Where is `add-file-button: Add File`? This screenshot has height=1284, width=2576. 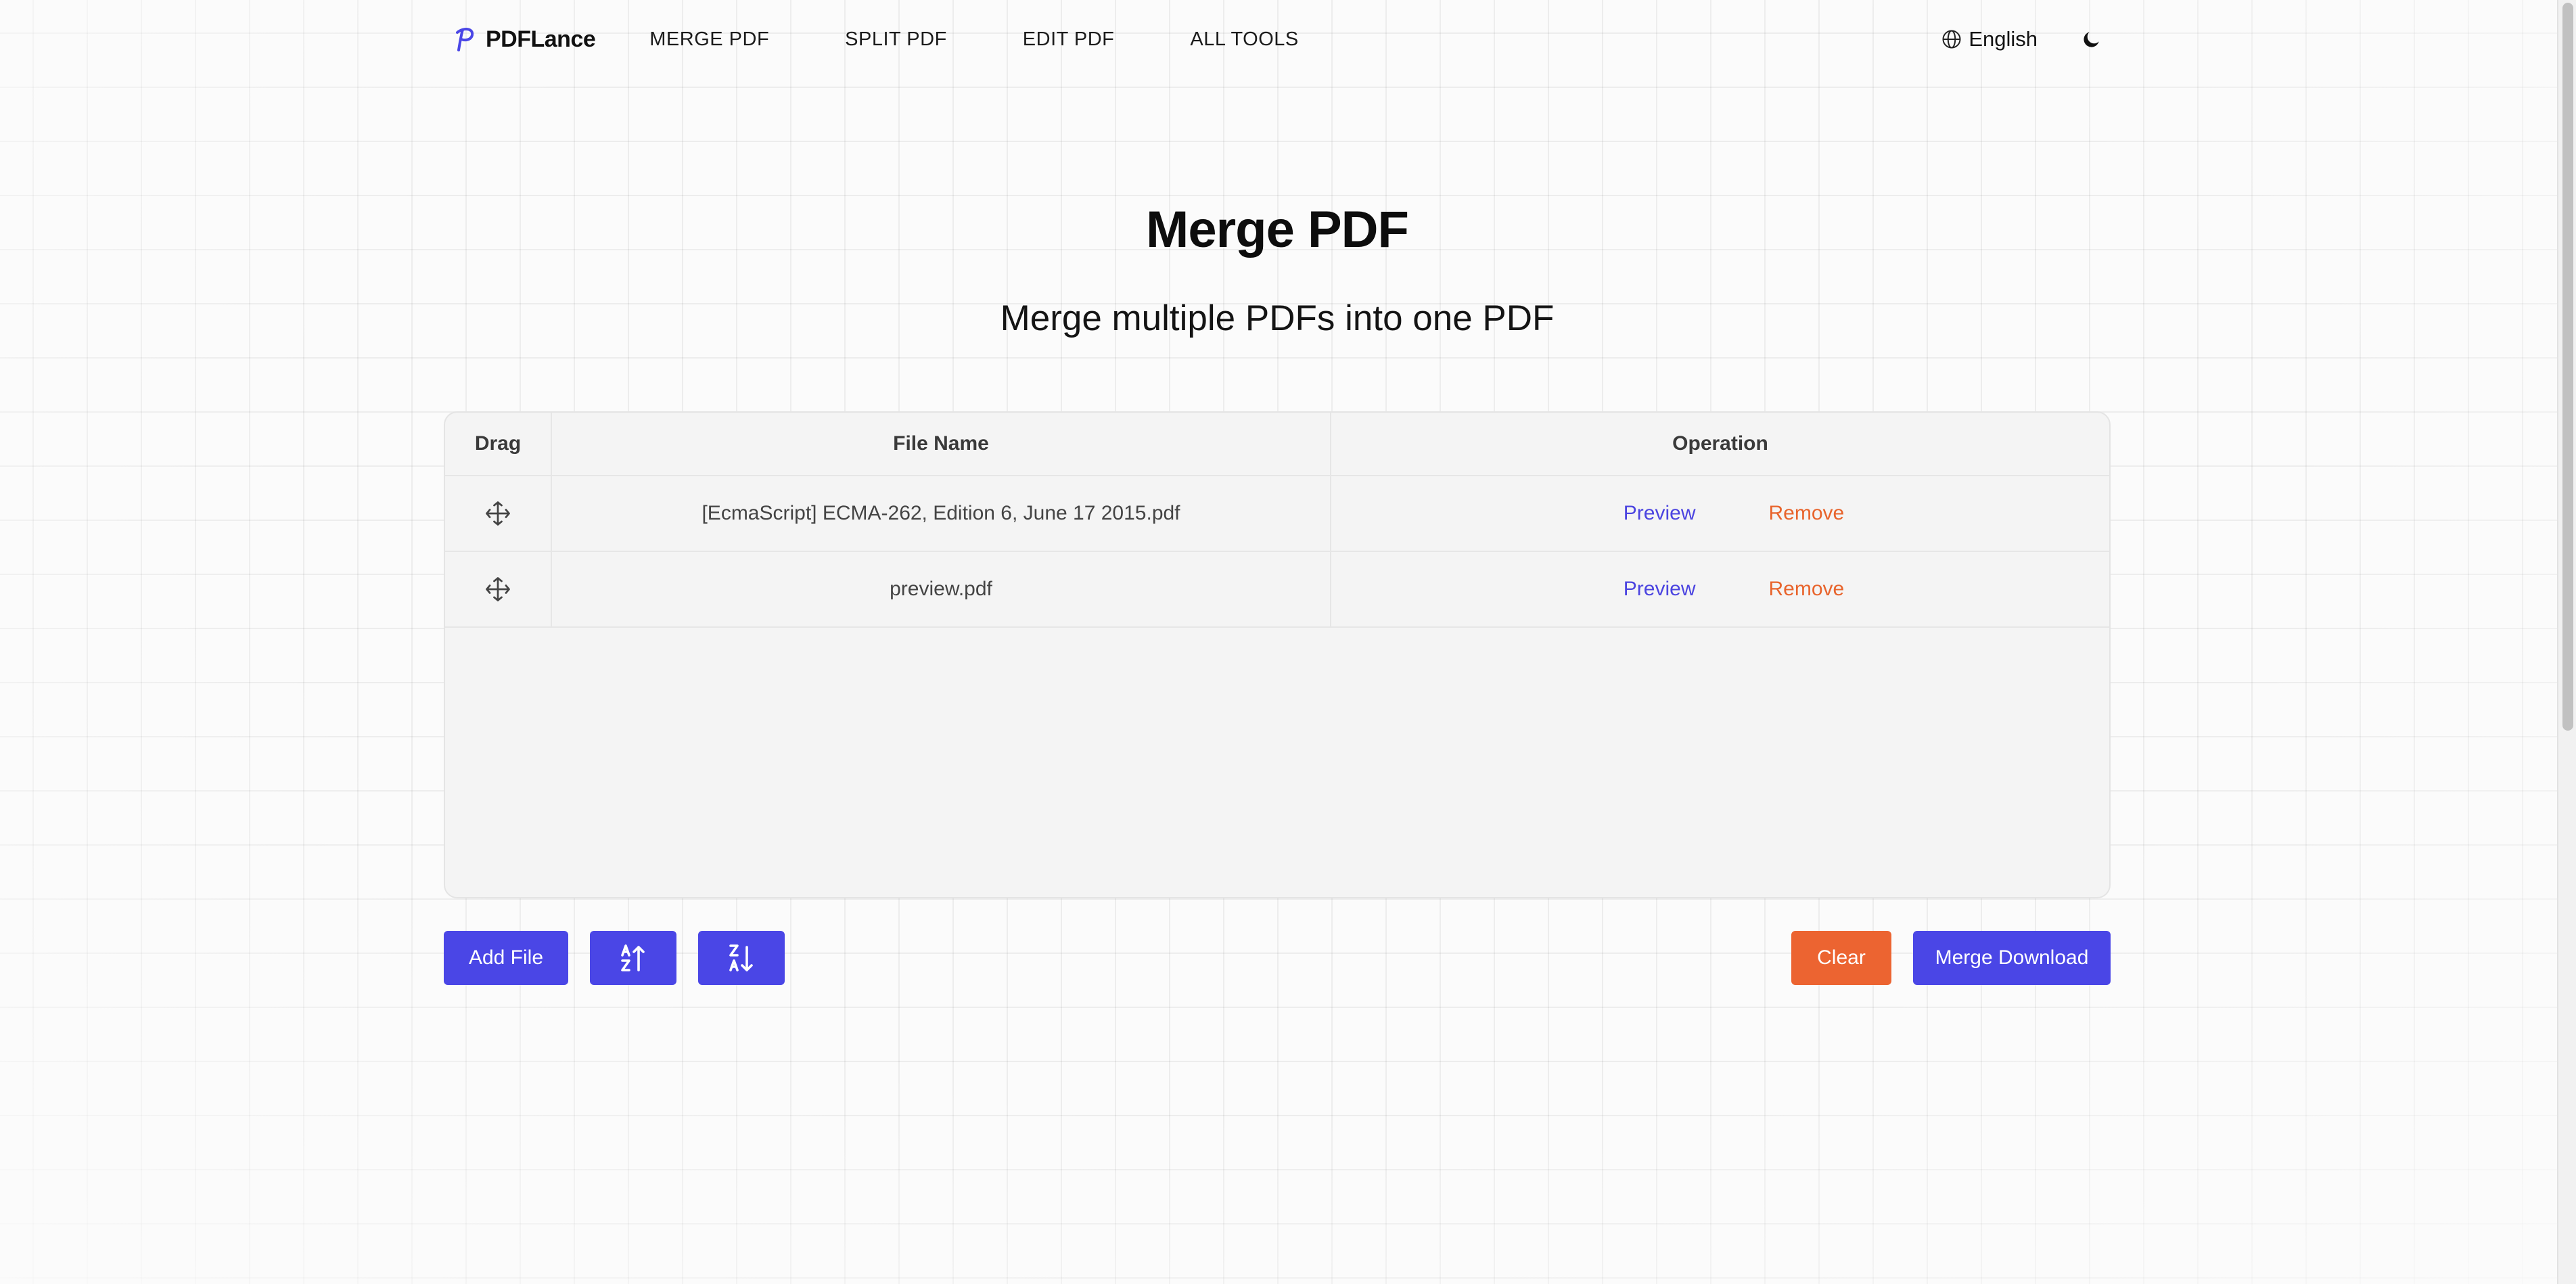
add-file-button: Add File is located at coordinates (506, 958).